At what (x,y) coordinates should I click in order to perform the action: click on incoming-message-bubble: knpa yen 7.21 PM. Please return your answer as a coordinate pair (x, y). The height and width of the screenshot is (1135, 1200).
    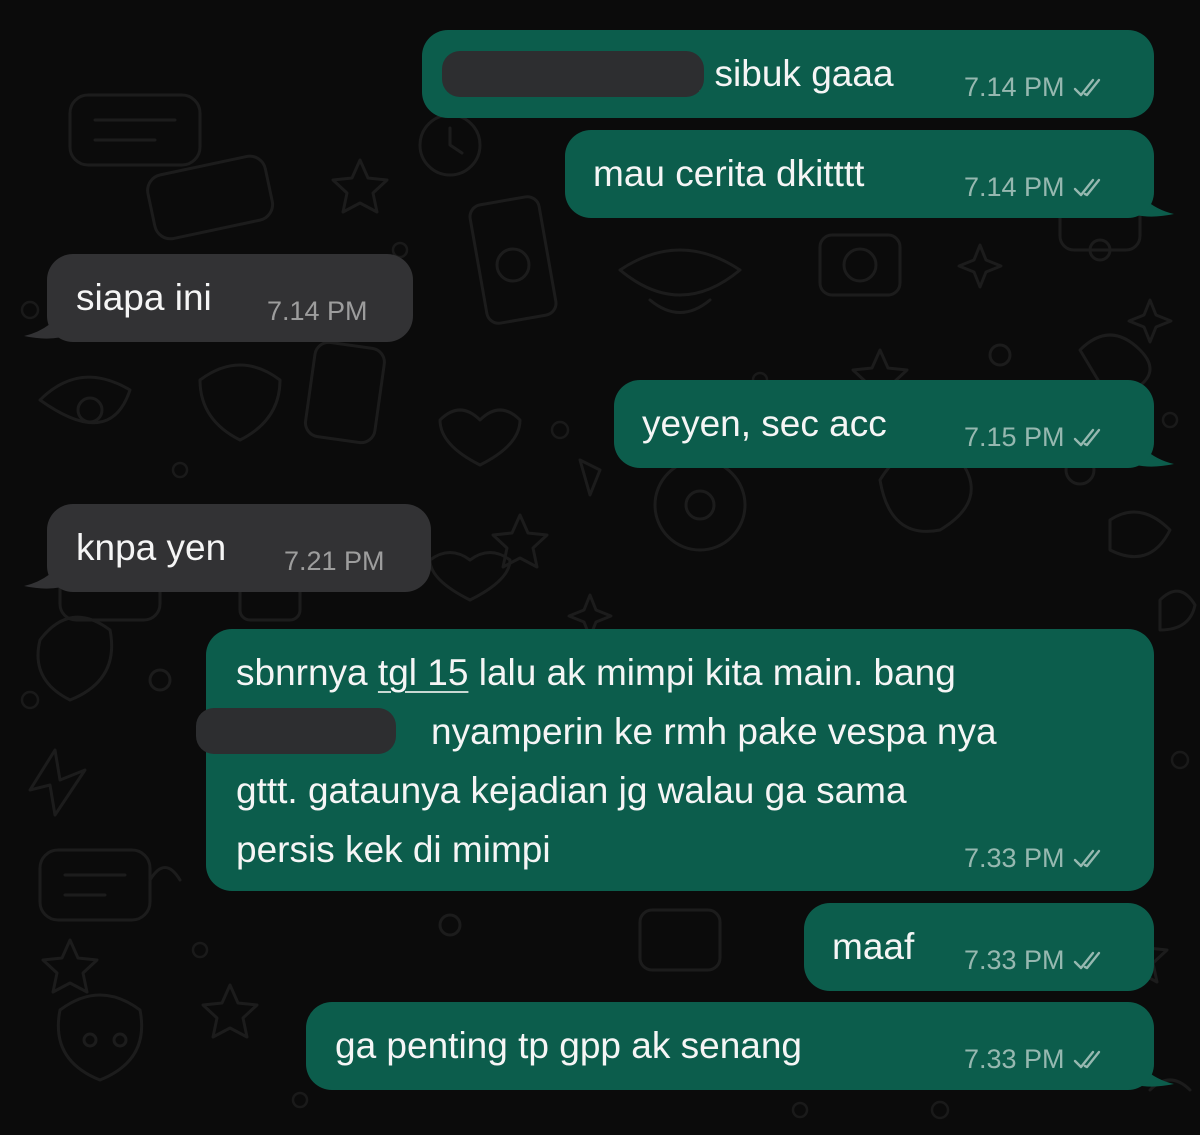
    Looking at the image, I should click on (239, 548).